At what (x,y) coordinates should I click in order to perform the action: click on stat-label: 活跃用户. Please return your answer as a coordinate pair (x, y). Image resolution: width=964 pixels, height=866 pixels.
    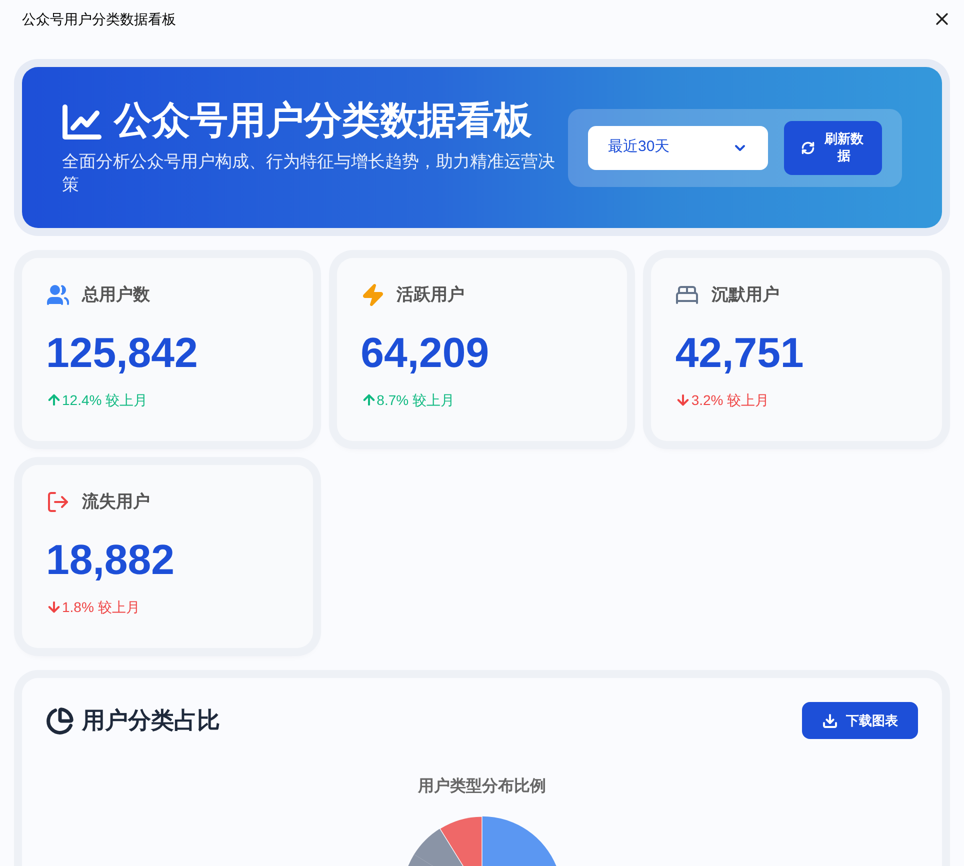
    Looking at the image, I should click on (430, 295).